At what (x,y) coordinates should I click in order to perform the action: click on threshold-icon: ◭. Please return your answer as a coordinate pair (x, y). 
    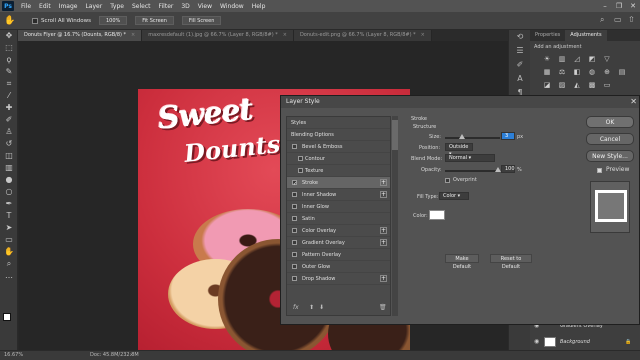
    Looking at the image, I should click on (577, 85).